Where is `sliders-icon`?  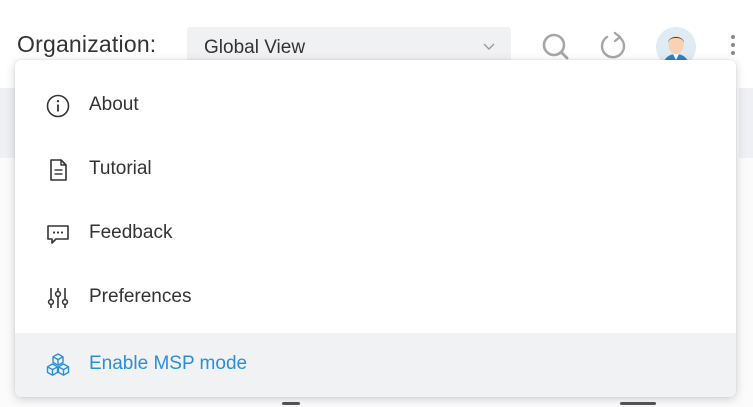
sliders-icon is located at coordinates (58, 298).